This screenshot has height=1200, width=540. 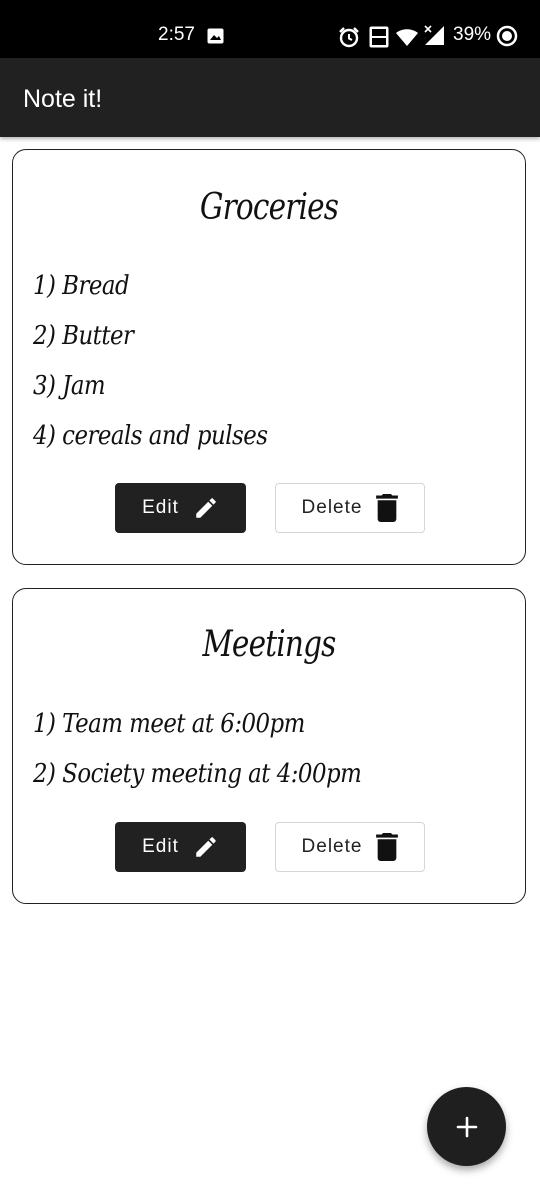 I want to click on wifi-icon, so click(x=407, y=40).